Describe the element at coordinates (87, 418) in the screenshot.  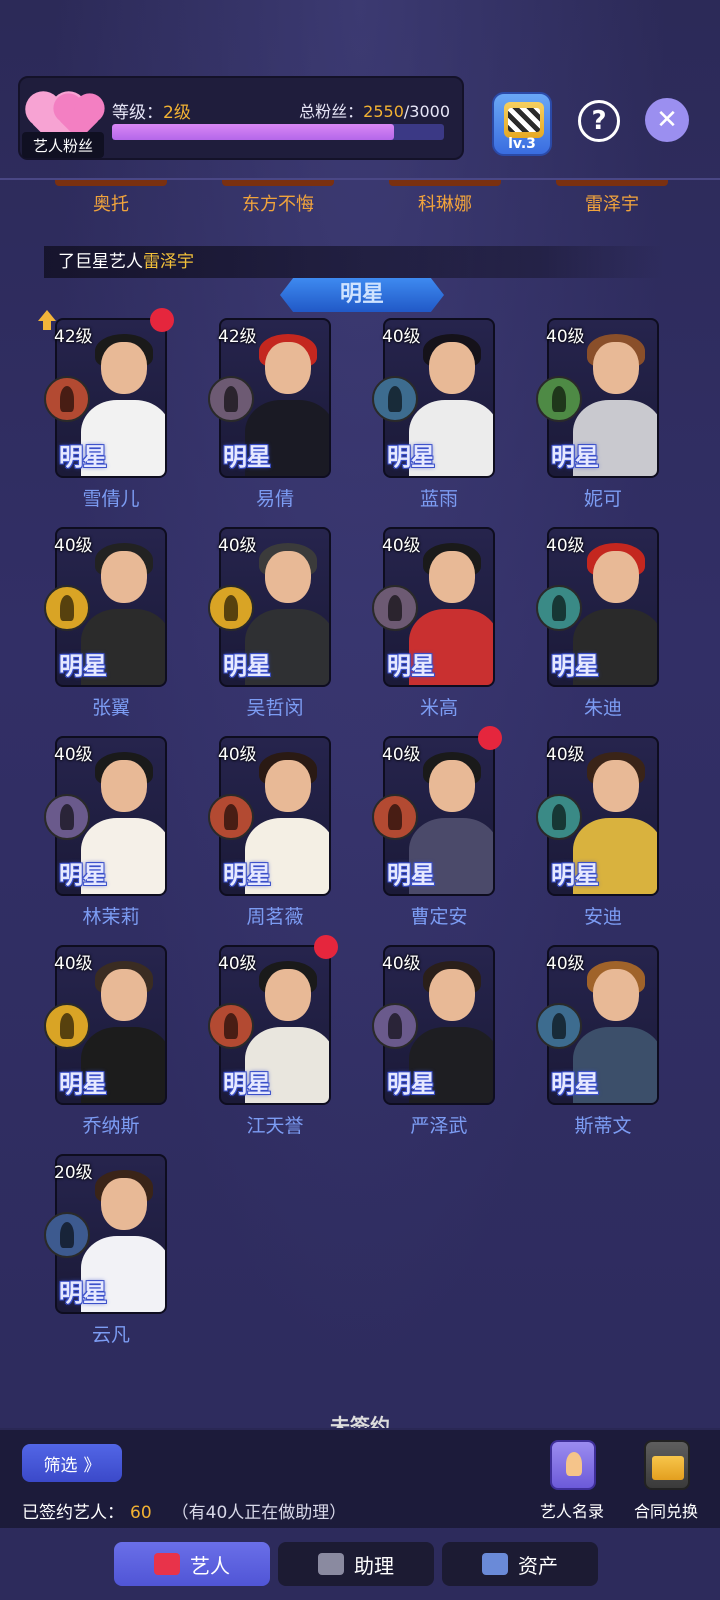
I see `artist-cell: 明星 42级雪倩儿` at that location.